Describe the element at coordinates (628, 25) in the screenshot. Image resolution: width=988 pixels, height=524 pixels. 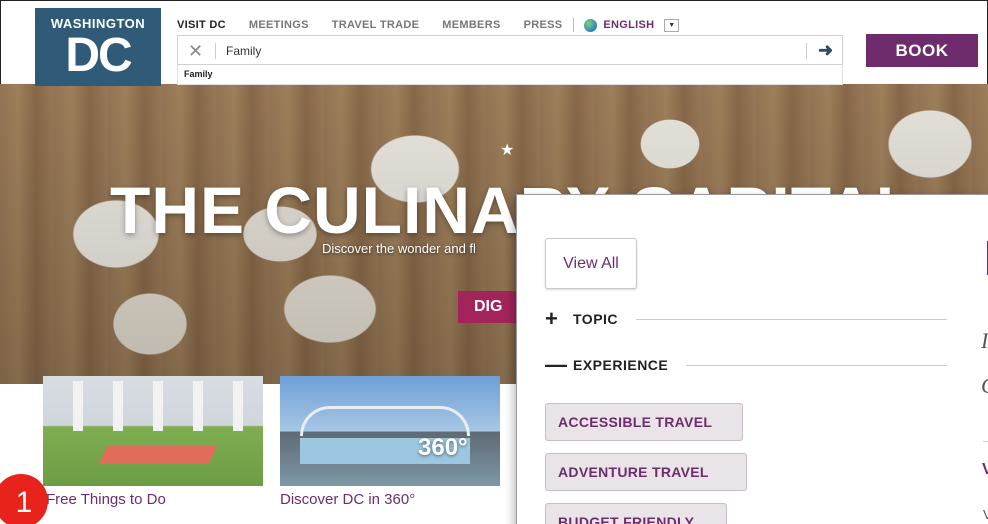
I see `language-label: ENGLISH` at that location.